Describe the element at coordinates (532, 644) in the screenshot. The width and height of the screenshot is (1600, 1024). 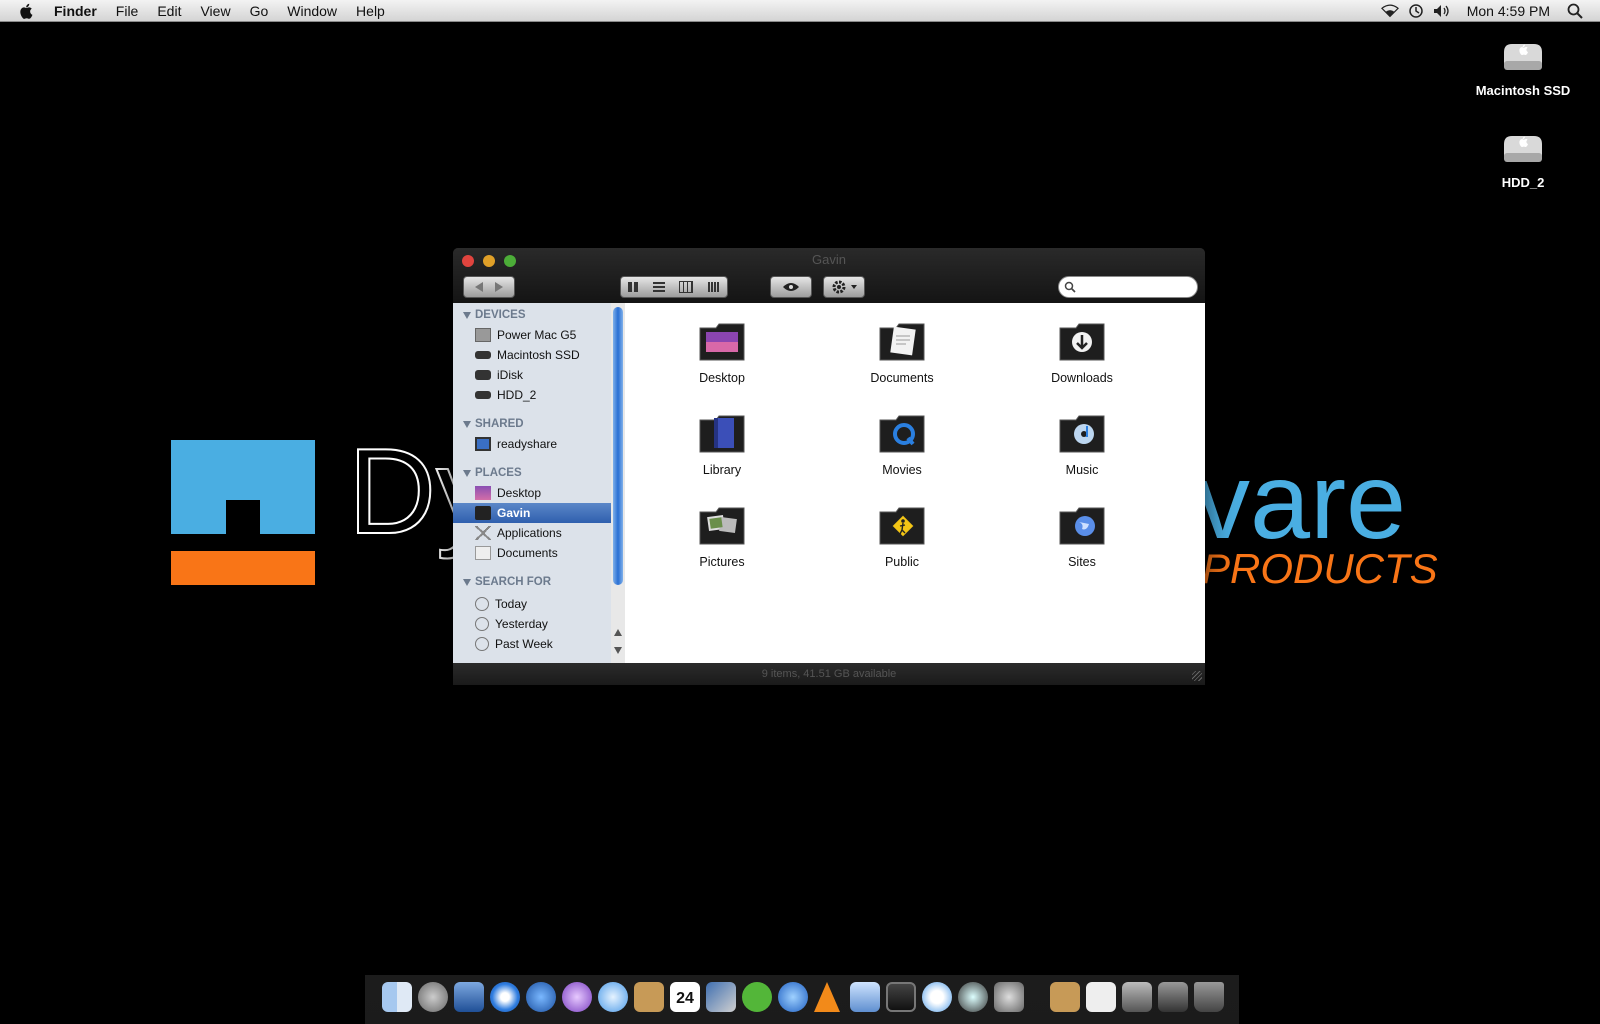
I see `sidebar-item-past-week: Past Week` at that location.